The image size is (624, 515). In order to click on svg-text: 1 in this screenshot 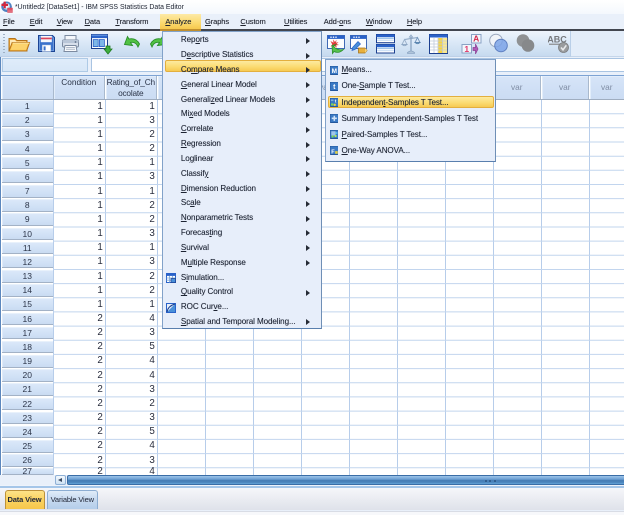, I will do `click(466, 48)`.